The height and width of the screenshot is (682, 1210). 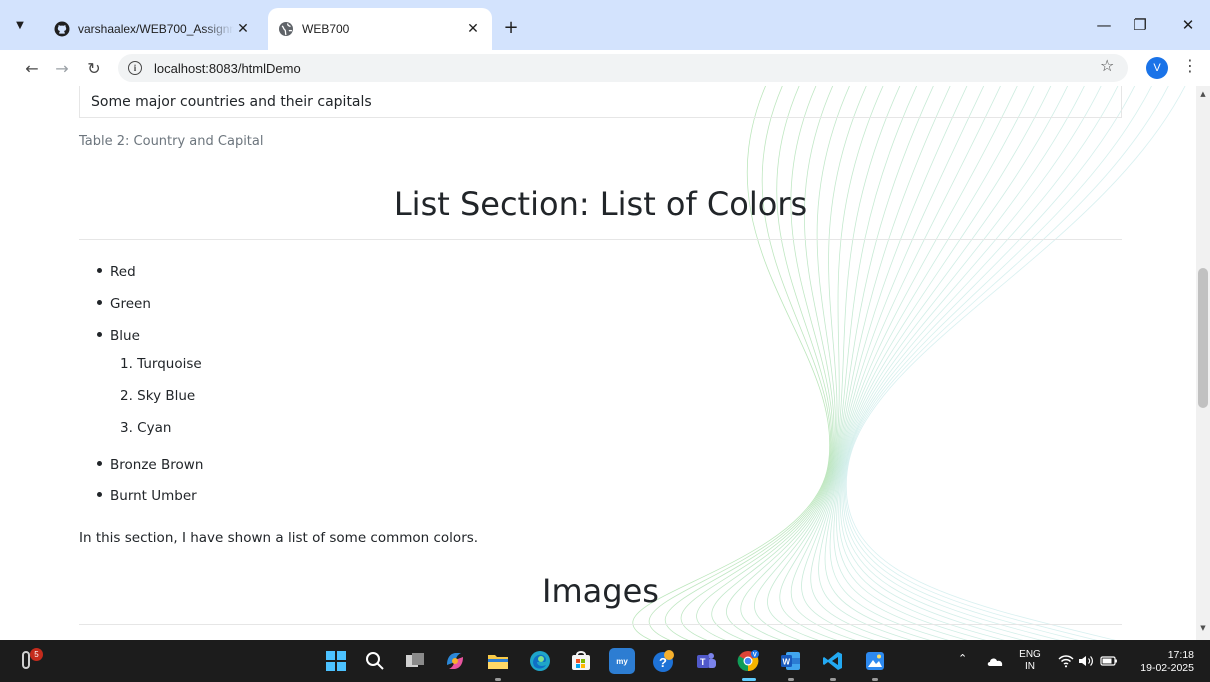 What do you see at coordinates (1030, 654) in the screenshot?
I see `language-code: ENG` at bounding box center [1030, 654].